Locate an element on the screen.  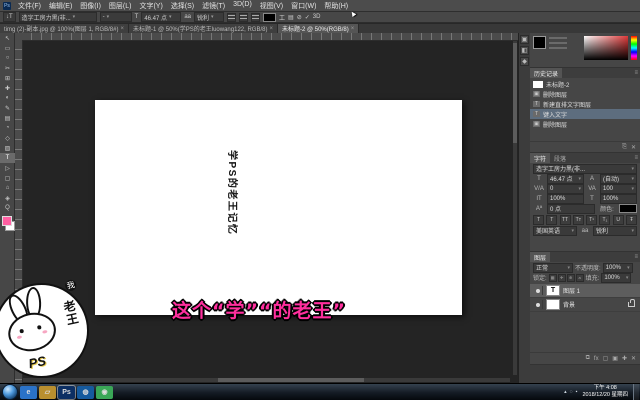
menu-item: 视图(V) is located at coordinates (271, 6).